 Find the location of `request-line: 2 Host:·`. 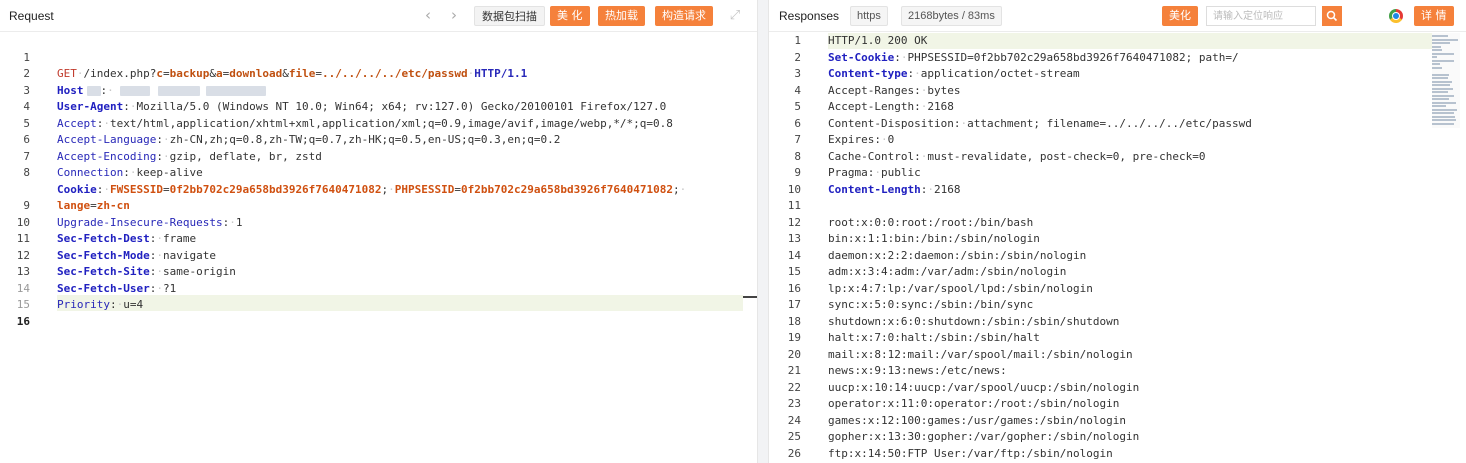

request-line: 2 Host:· is located at coordinates (378, 73).